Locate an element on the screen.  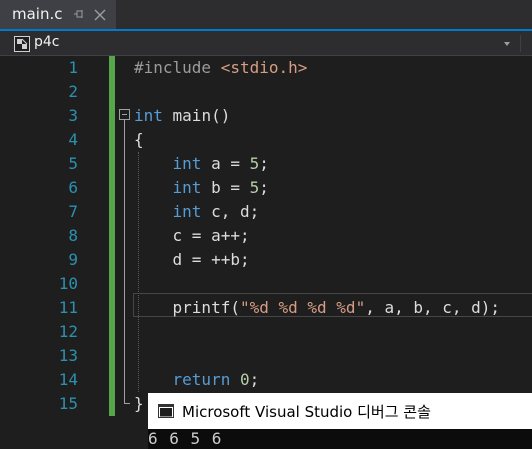
line-number: 1 is located at coordinates (73, 67).